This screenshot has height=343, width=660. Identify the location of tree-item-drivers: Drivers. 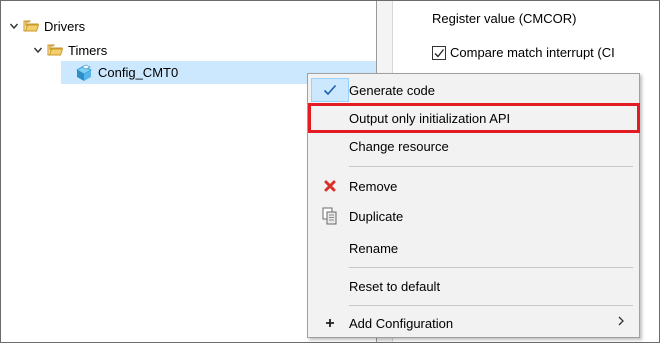
(46, 26).